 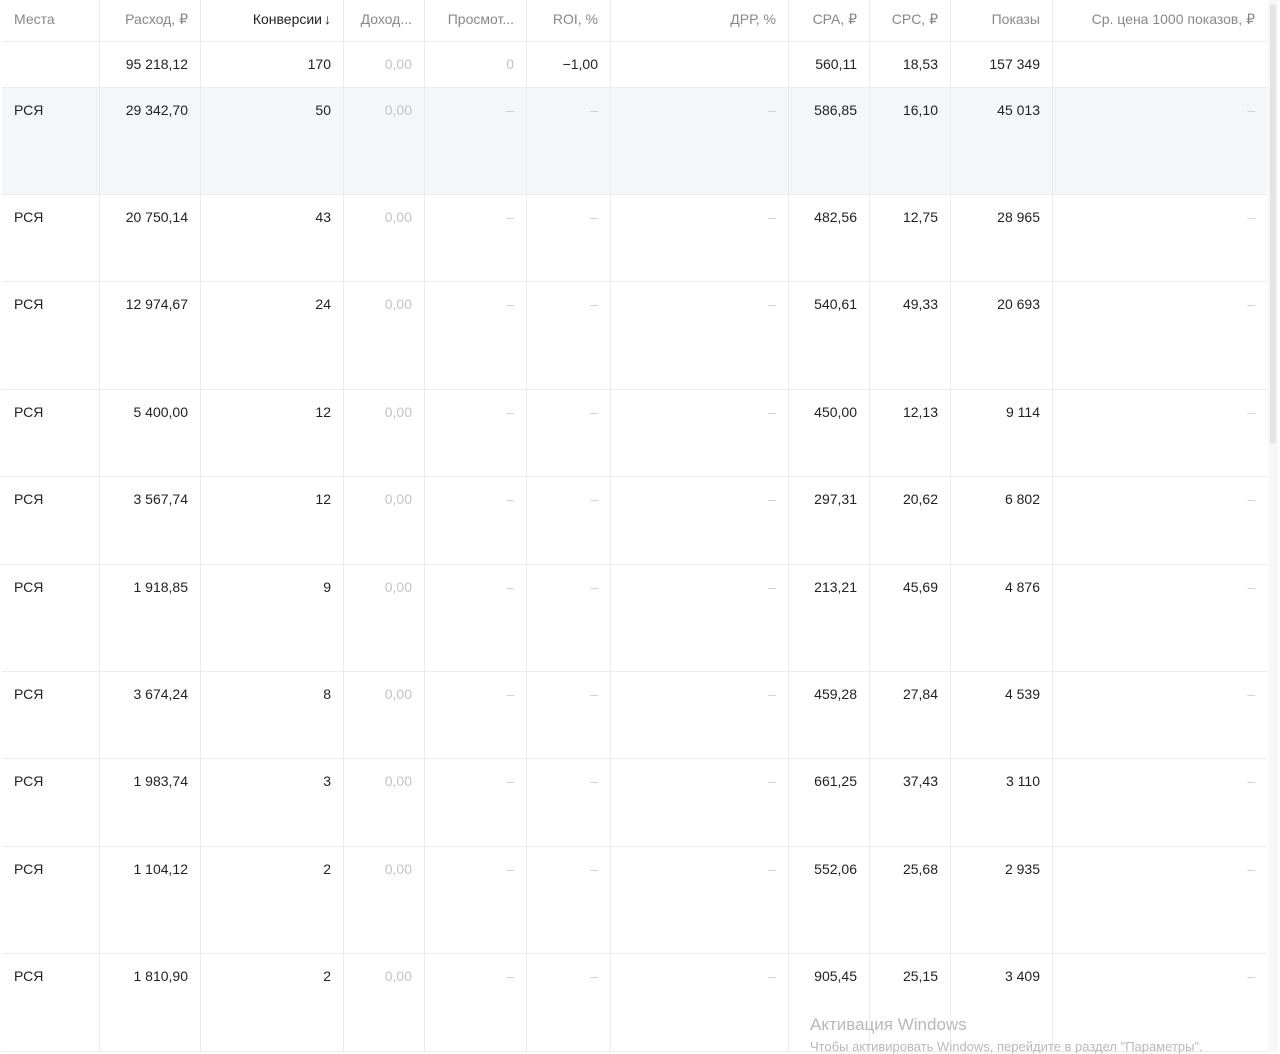 I want to click on impressions-cell: 4 539, so click(x=1002, y=715).